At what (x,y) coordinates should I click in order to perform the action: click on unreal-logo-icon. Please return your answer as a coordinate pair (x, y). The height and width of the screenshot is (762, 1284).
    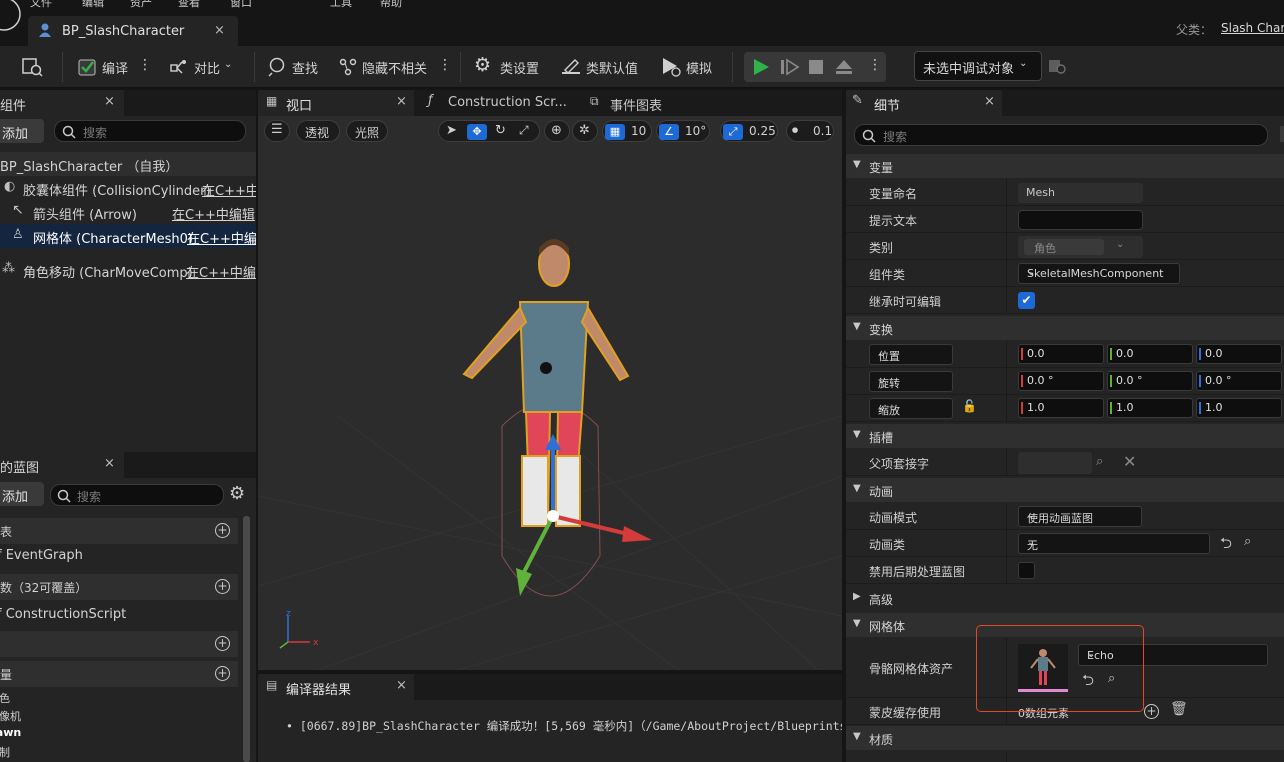
    Looking at the image, I should click on (13, 18).